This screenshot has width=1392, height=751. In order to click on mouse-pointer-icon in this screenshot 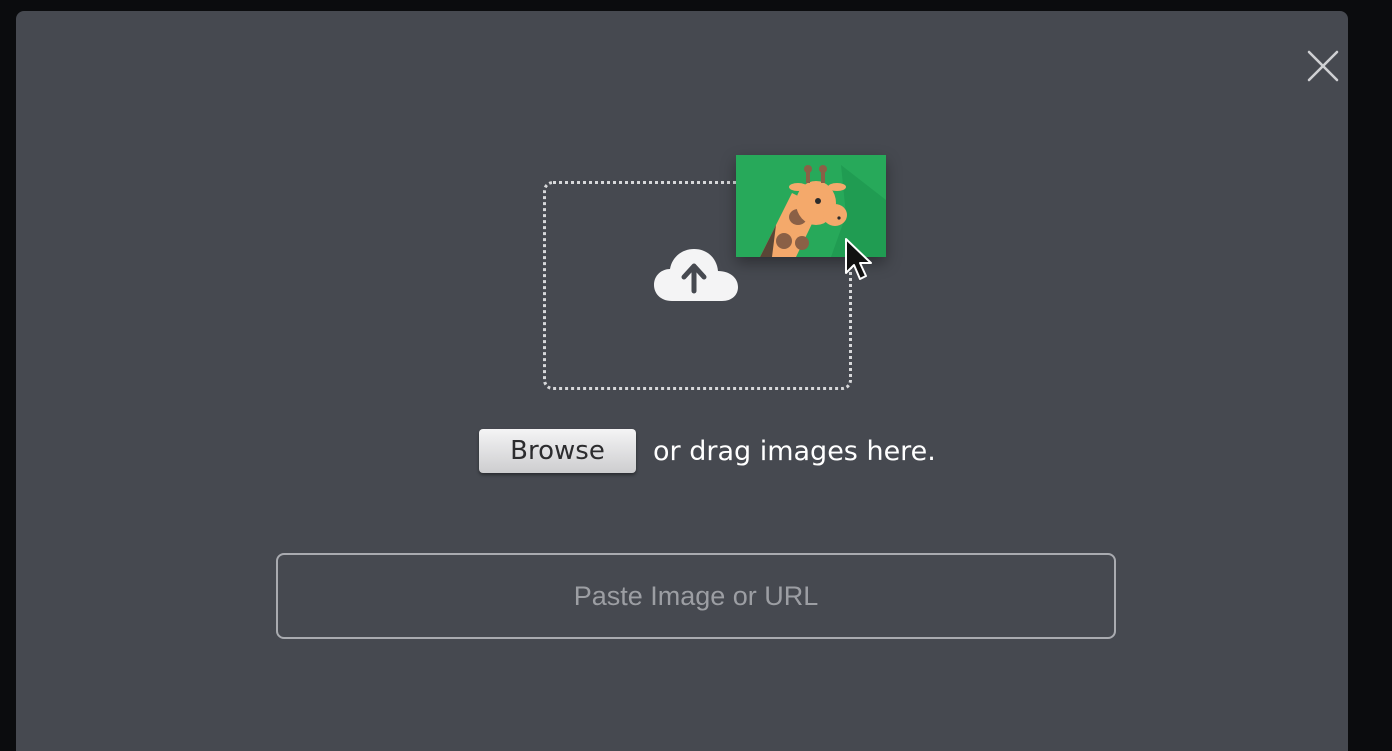, I will do `click(860, 261)`.